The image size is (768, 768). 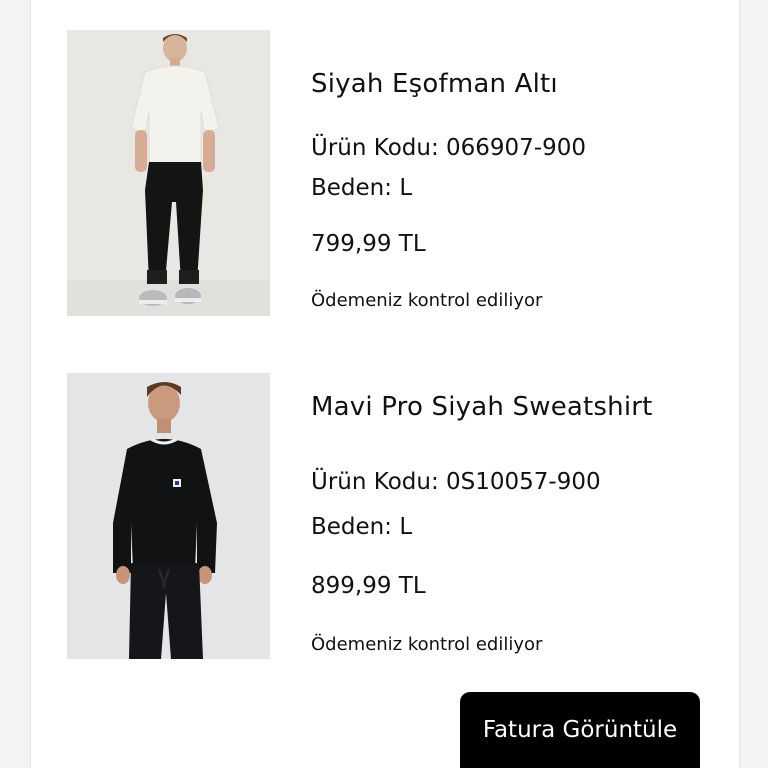 I want to click on product-photo-joggers-icon, so click(x=168, y=173).